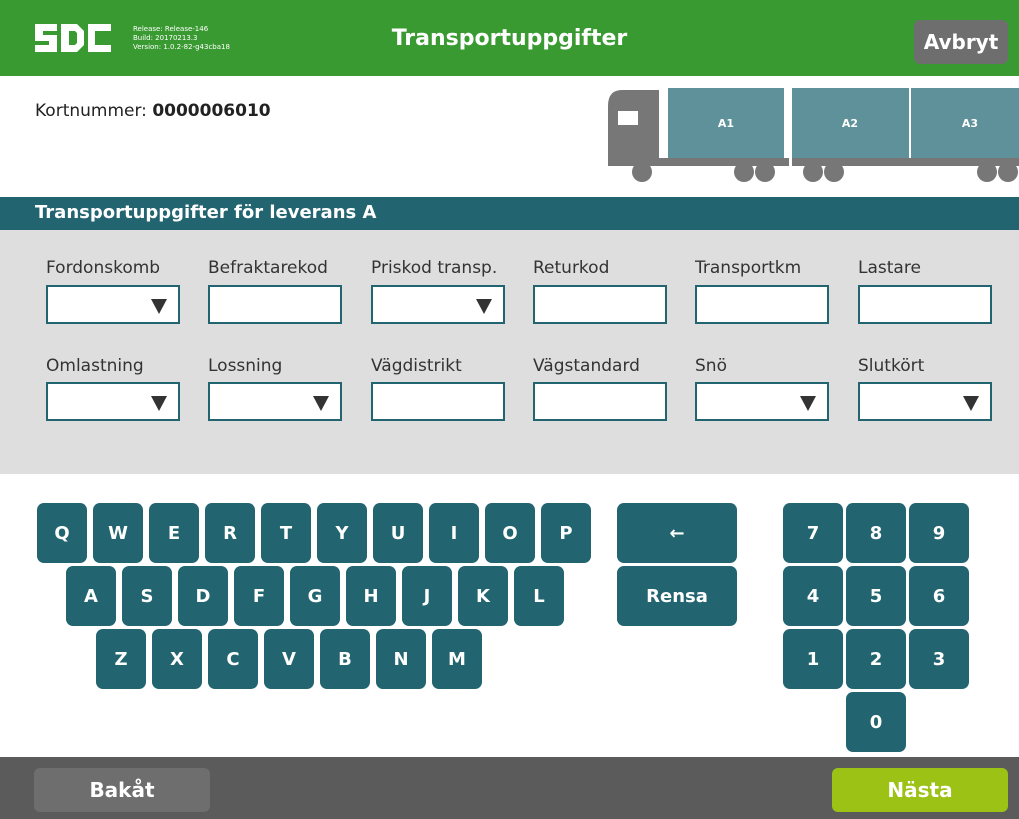  I want to click on key-r: R, so click(230, 533).